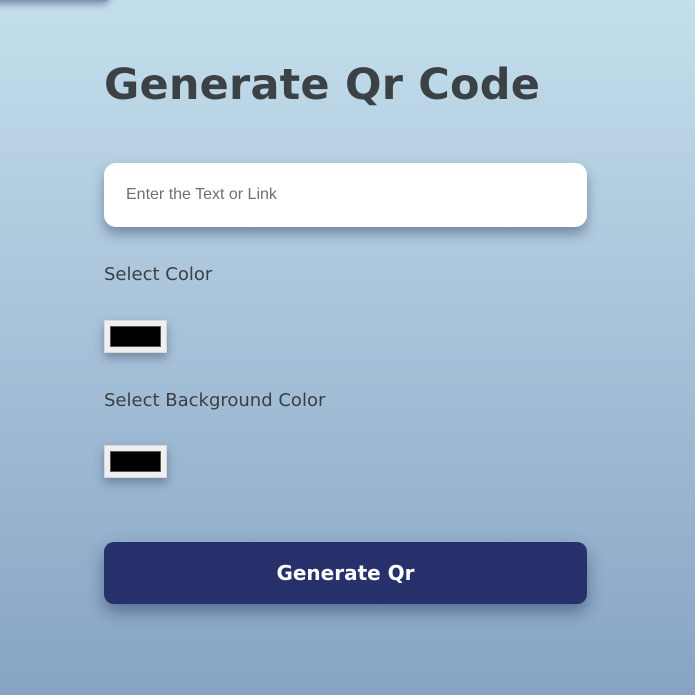 The height and width of the screenshot is (695, 695). I want to click on page-title: Generate Qr Code, so click(322, 85).